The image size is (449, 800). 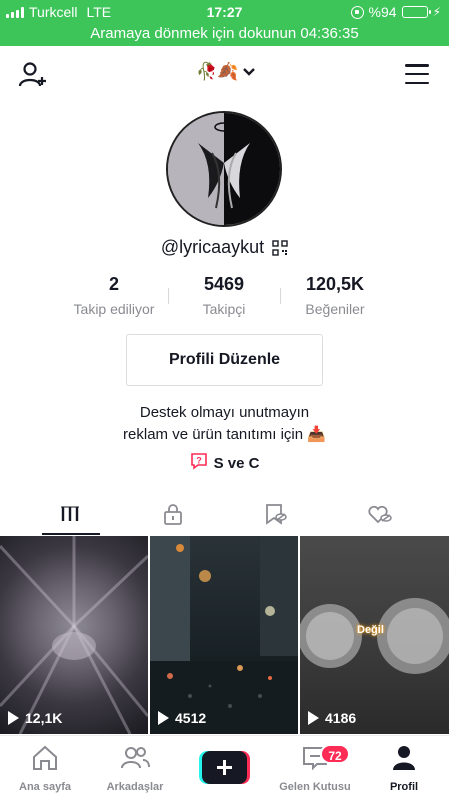 What do you see at coordinates (191, 718) in the screenshot?
I see `view-count-text: 4512` at bounding box center [191, 718].